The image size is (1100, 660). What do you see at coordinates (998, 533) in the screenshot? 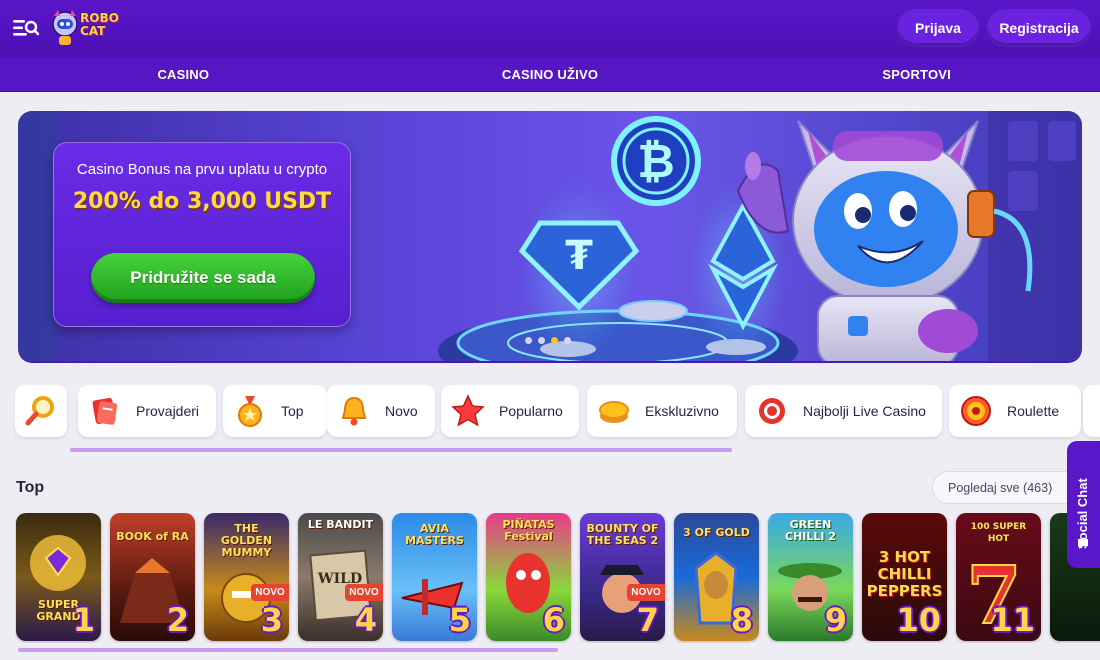
I see `game-title: 100 SUPER HOT` at bounding box center [998, 533].